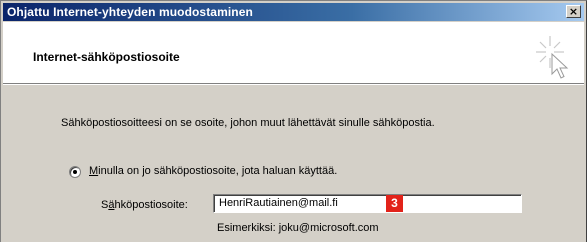 This screenshot has width=587, height=243. I want to click on wizard-sparkle-cursor-icon, so click(552, 57).